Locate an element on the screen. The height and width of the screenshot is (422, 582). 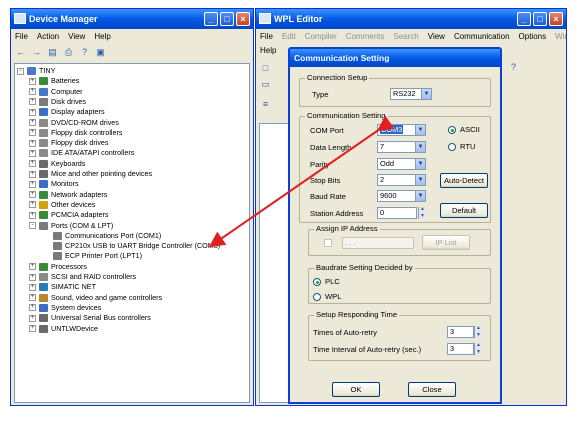
arrow-line is located at coordinates (301, 181).